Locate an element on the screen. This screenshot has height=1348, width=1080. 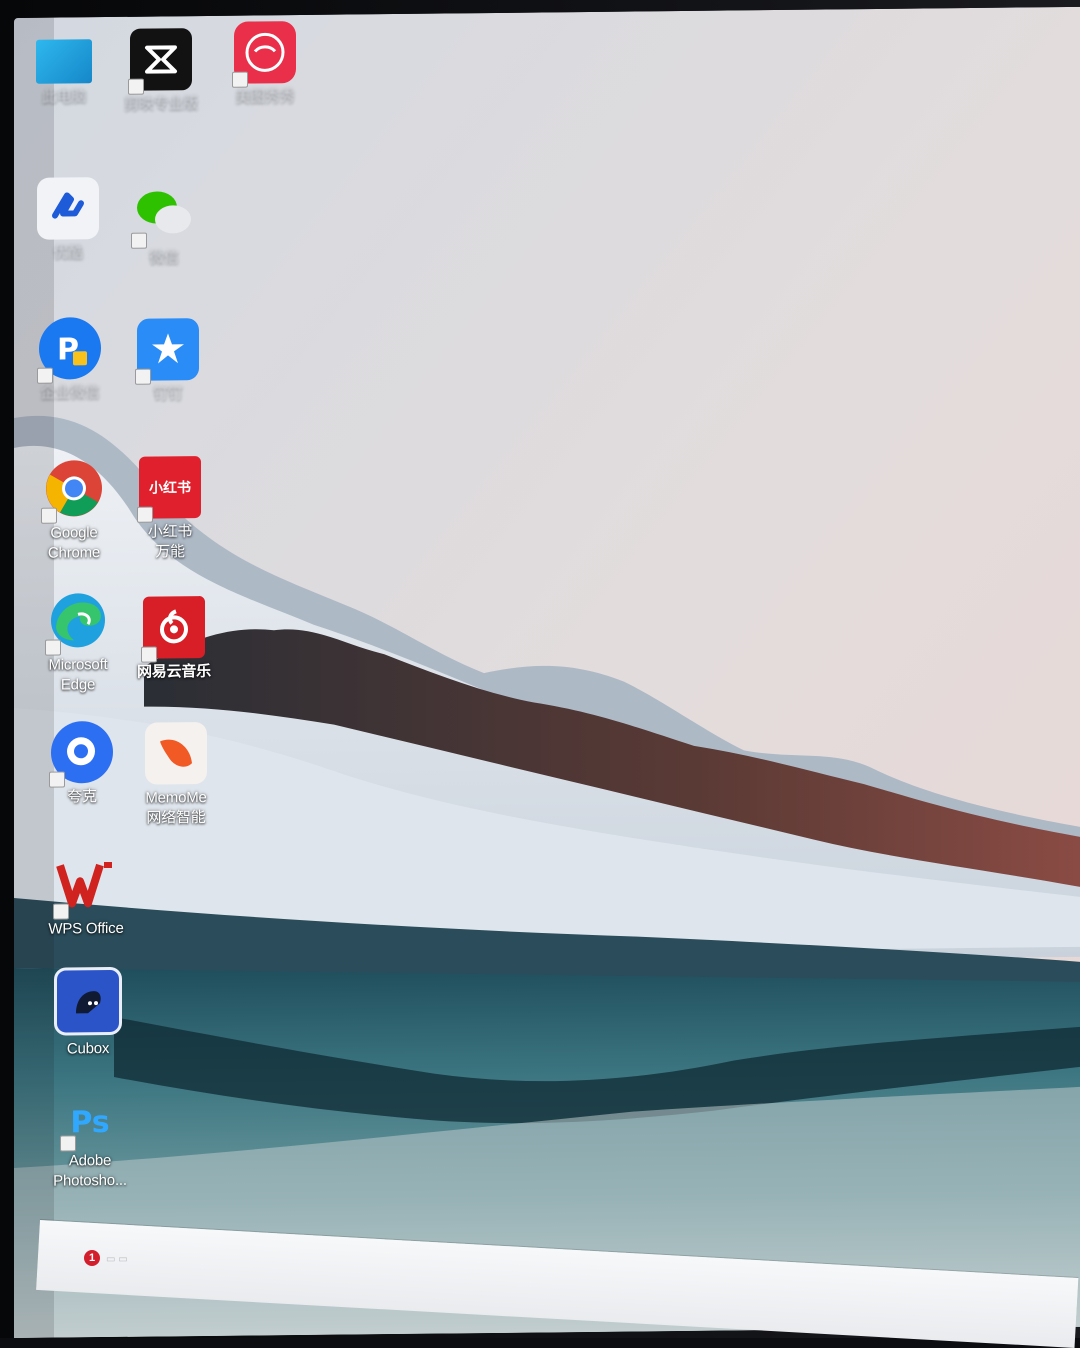
desktop-icon-netease-music: 网易云音乐 is located at coordinates (174, 639).